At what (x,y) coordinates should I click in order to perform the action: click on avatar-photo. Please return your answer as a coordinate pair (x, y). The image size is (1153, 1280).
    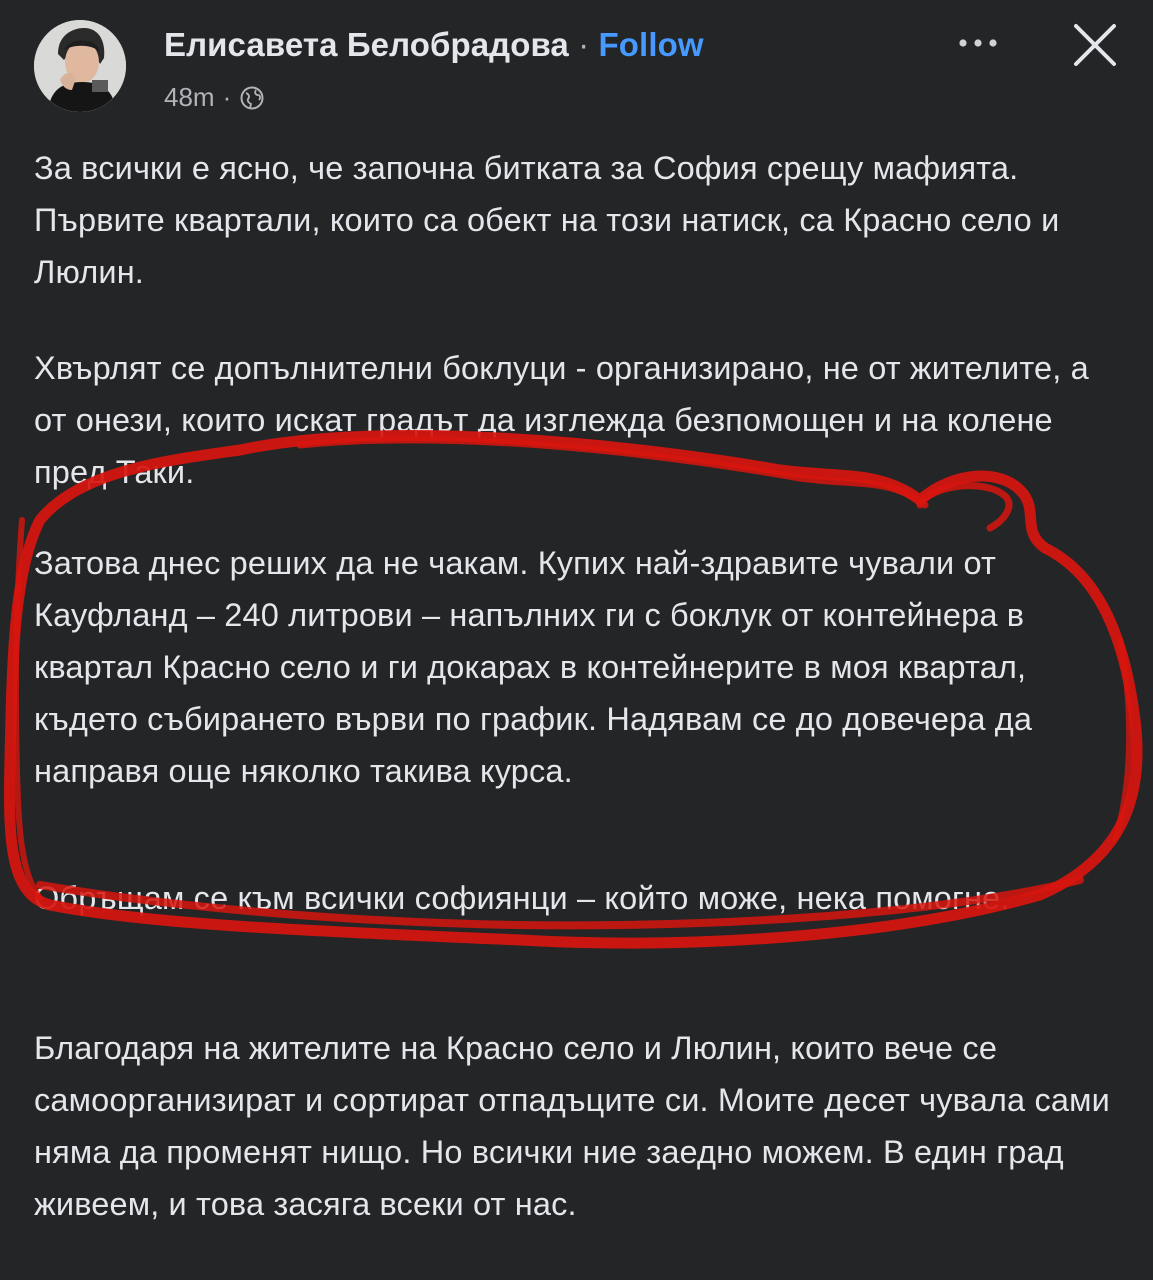
    Looking at the image, I should click on (80, 66).